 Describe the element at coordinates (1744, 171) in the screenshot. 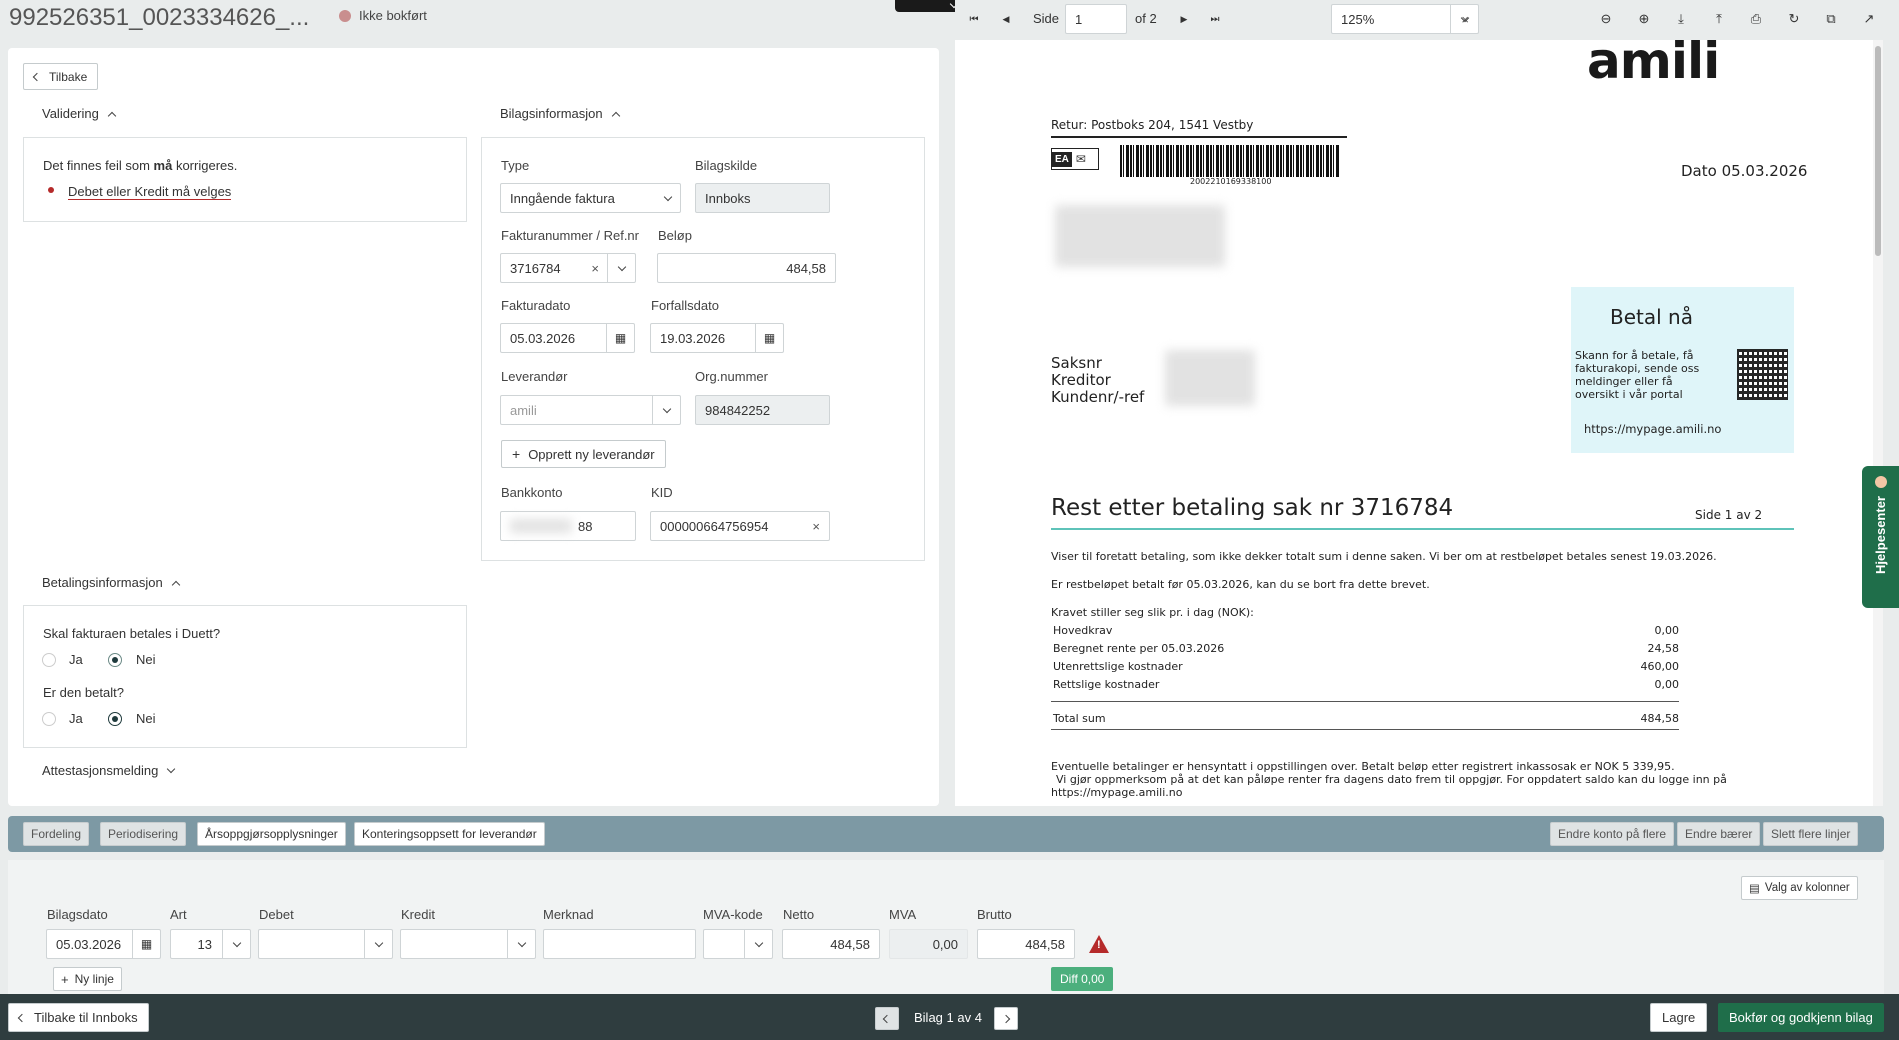

I see `pdf-date: Dato 05.03.2026` at that location.